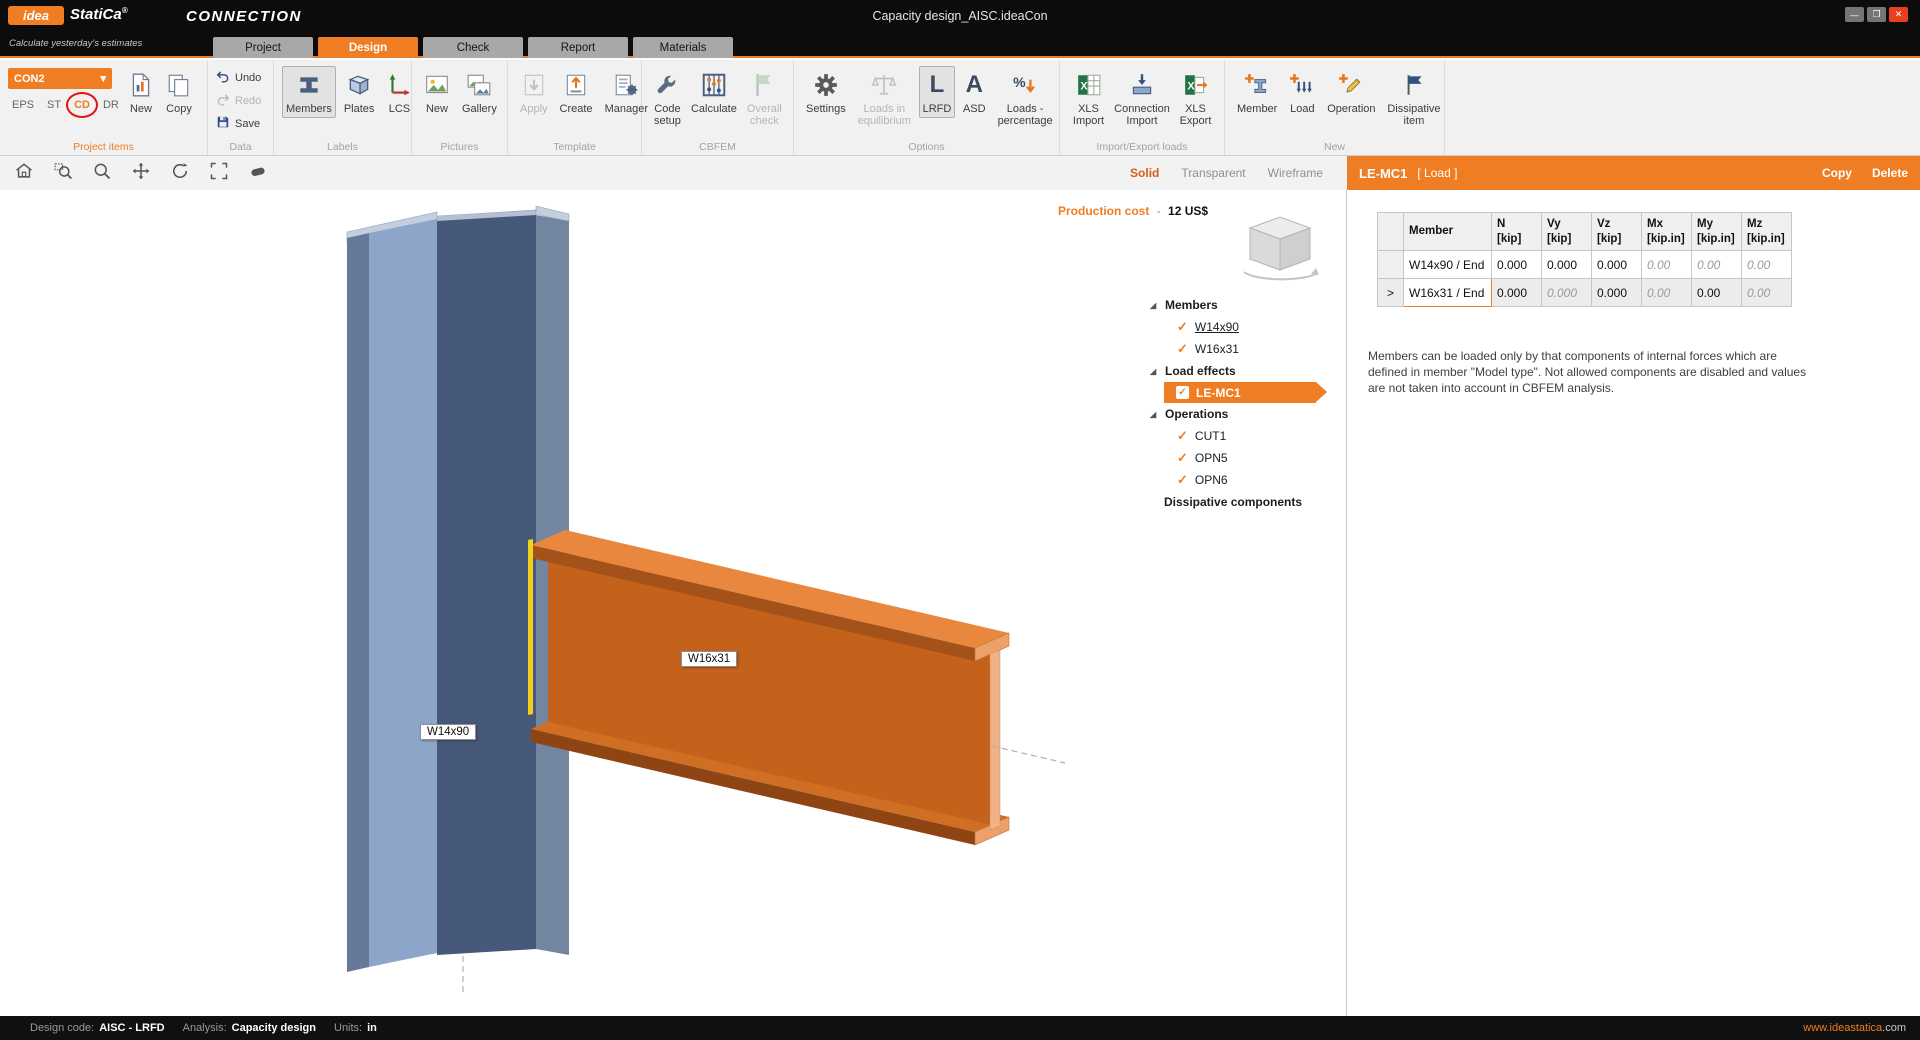 Image resolution: width=1920 pixels, height=1040 pixels. I want to click on copy-project-item-button: Copy, so click(179, 92).